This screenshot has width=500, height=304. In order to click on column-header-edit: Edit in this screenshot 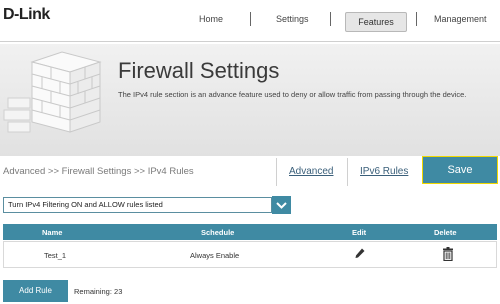, I will do `click(359, 232)`.